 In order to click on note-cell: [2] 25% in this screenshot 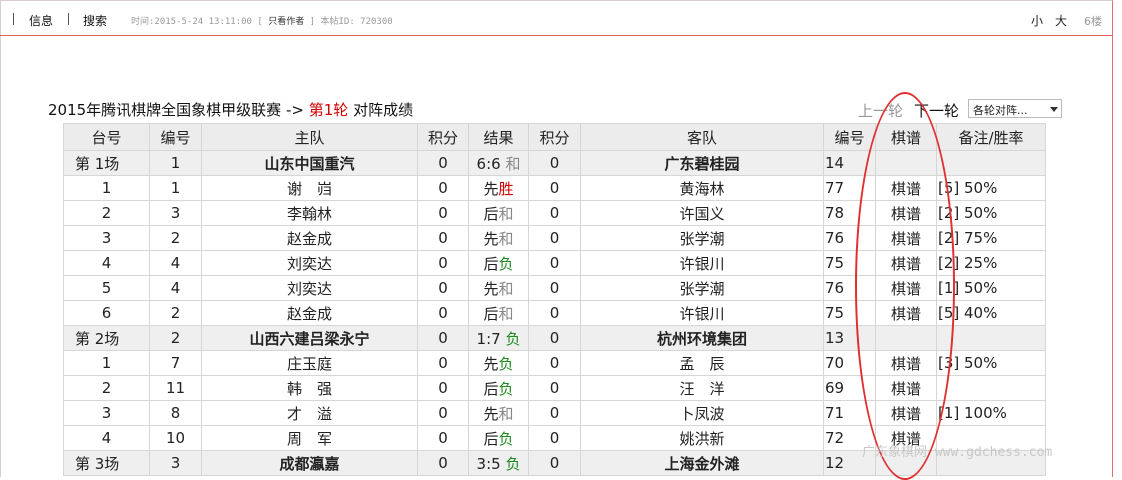, I will do `click(991, 263)`.